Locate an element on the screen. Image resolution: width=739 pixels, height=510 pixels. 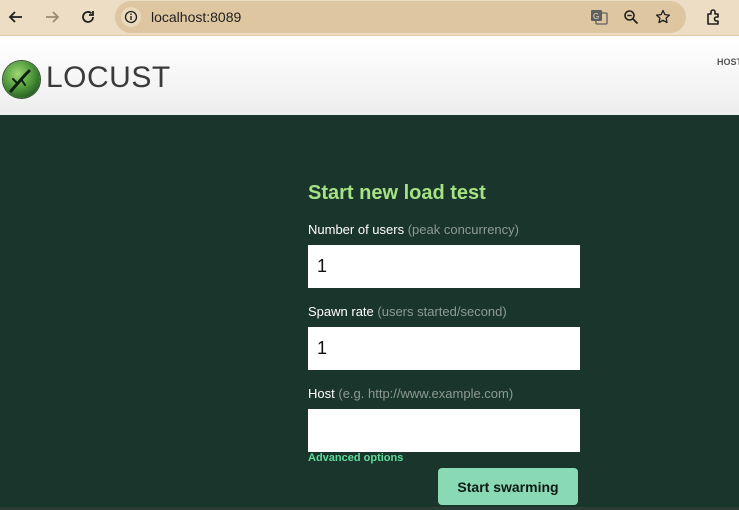
locust-logo-icon is located at coordinates (21, 79).